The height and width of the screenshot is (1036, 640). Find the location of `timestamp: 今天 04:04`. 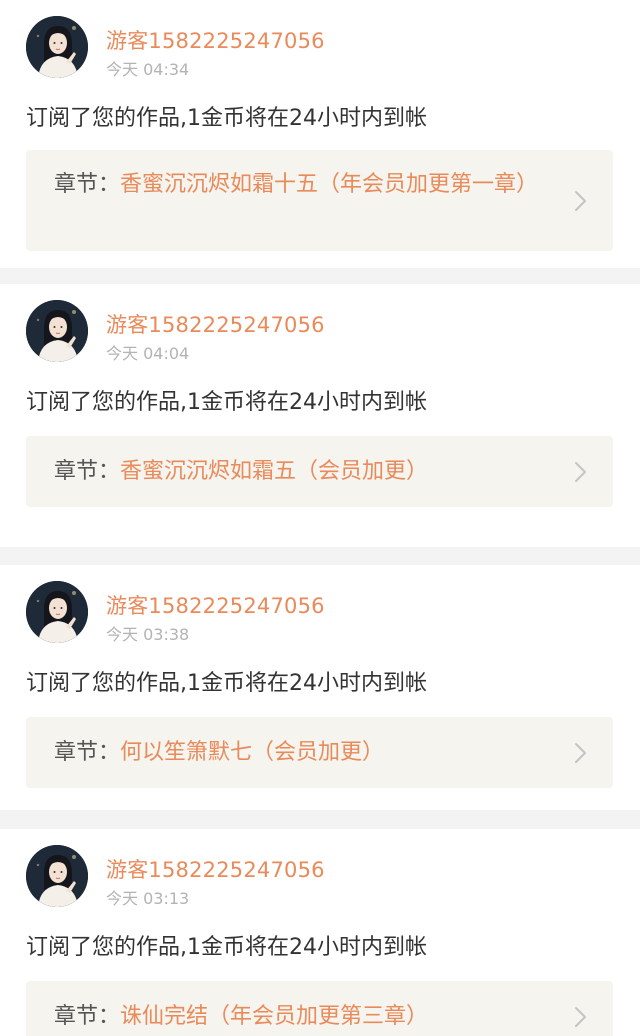

timestamp: 今天 04:04 is located at coordinates (148, 353).